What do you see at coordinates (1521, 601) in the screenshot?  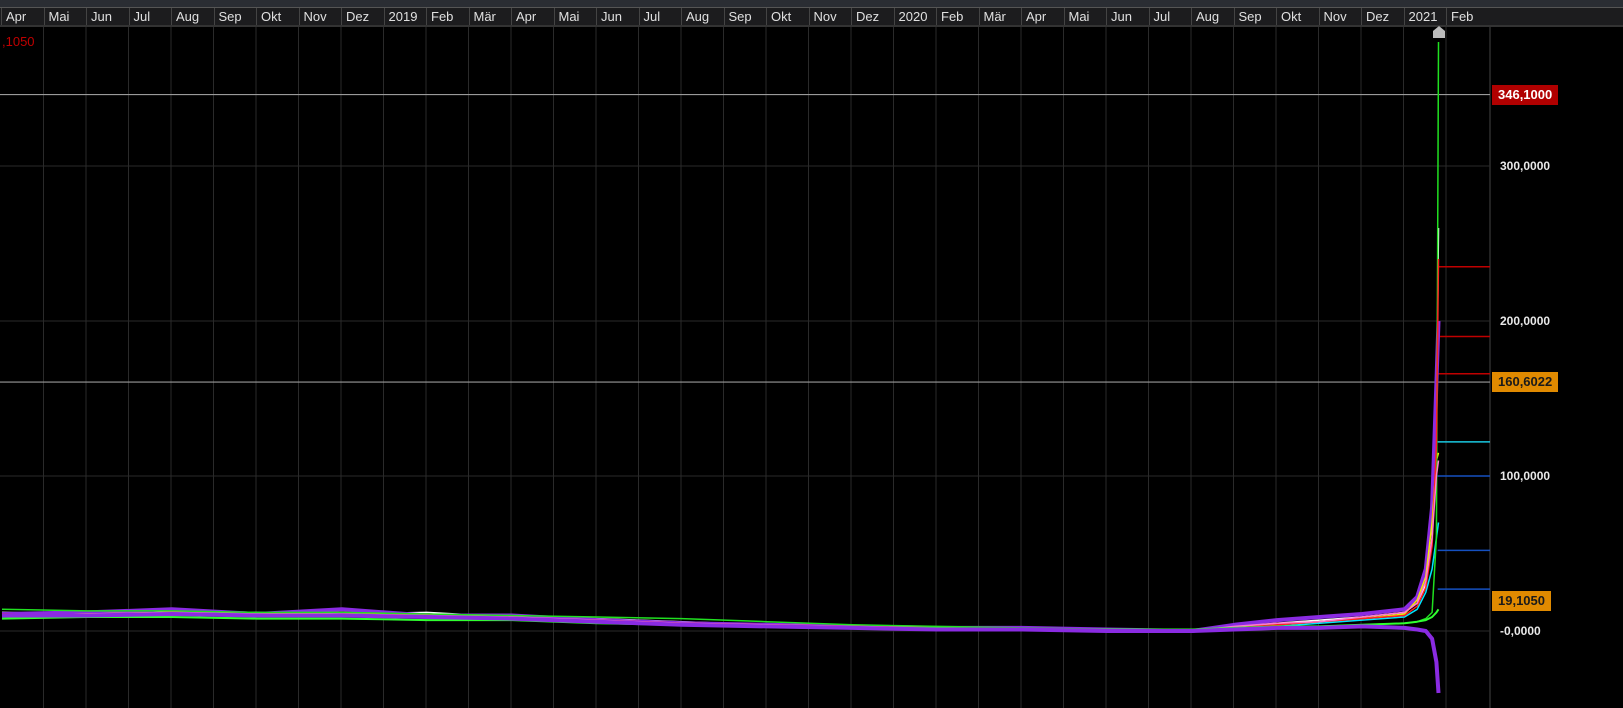 I see `price-tag: 19,1050` at bounding box center [1521, 601].